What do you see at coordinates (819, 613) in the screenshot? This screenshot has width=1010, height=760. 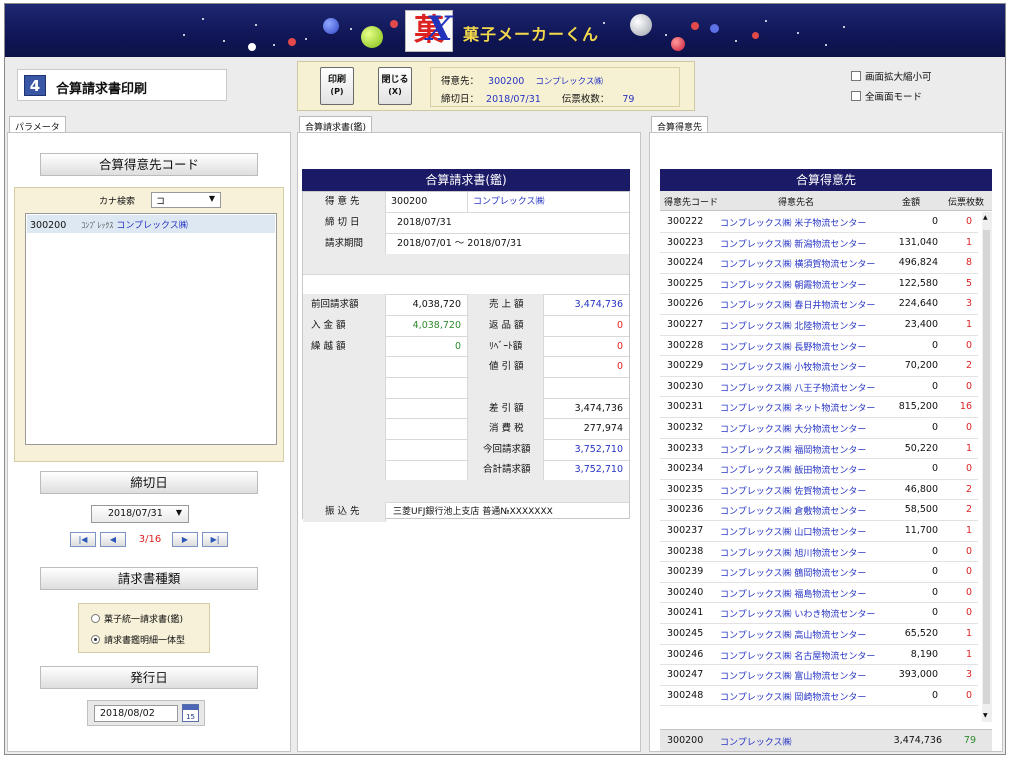 I see `table-row: 300241 コンプレックス㈱ いわき物流センター 0 0` at bounding box center [819, 613].